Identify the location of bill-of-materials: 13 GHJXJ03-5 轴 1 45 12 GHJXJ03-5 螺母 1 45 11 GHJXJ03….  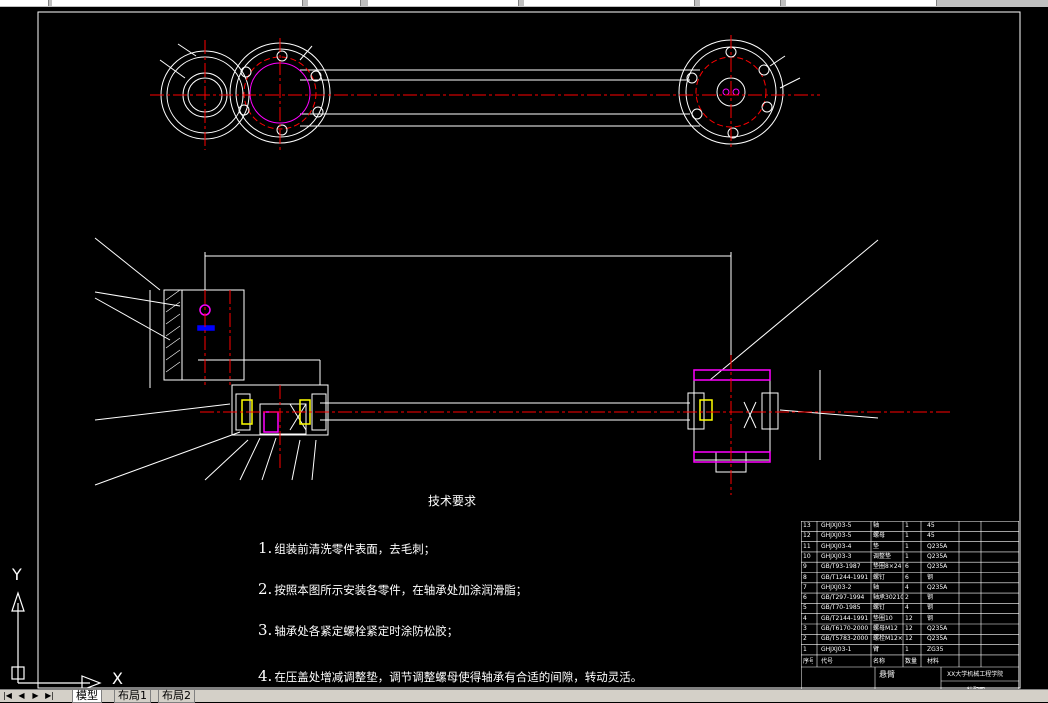
(910, 609).